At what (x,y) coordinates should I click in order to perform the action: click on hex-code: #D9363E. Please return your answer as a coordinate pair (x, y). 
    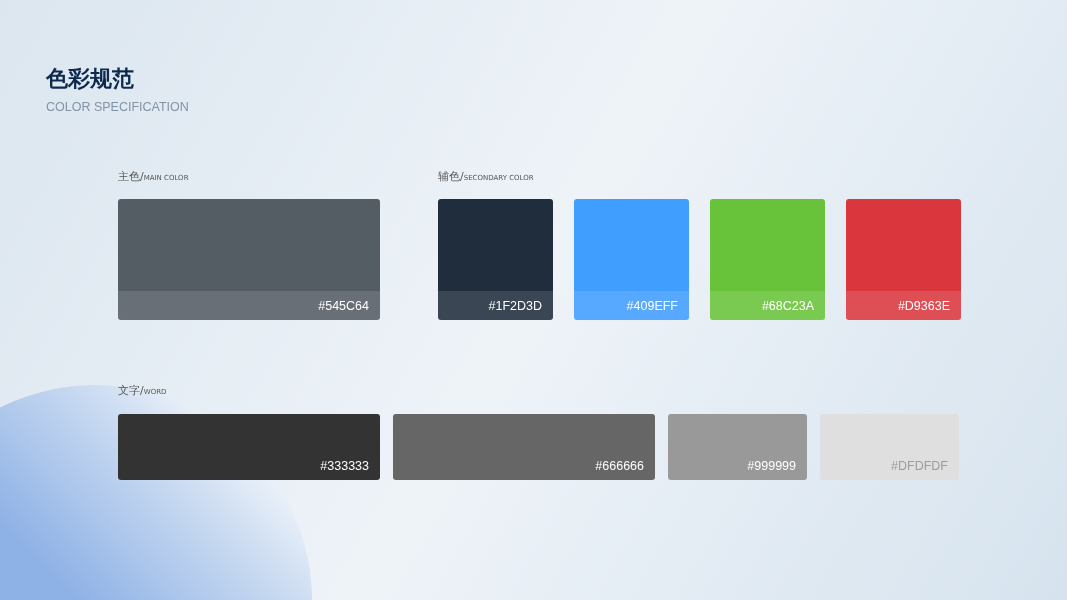
    Looking at the image, I should click on (903, 305).